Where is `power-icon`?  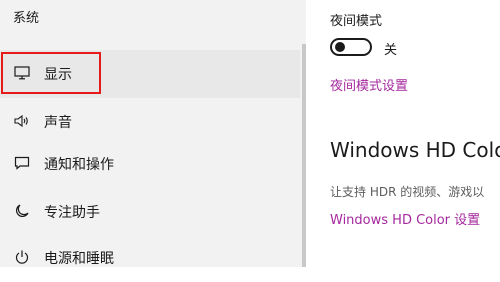
power-icon is located at coordinates (22, 257).